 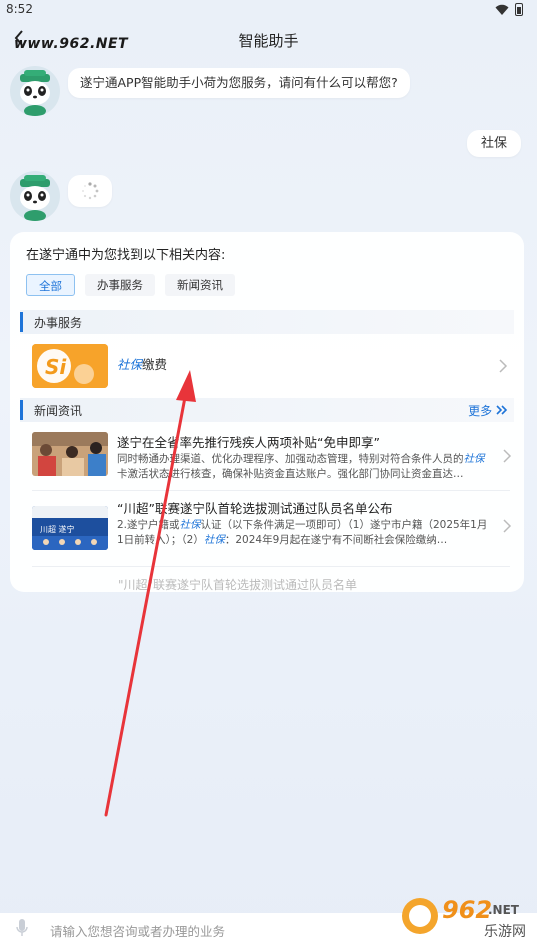 What do you see at coordinates (505, 932) in the screenshot?
I see `svg-text: 乐游网` at bounding box center [505, 932].